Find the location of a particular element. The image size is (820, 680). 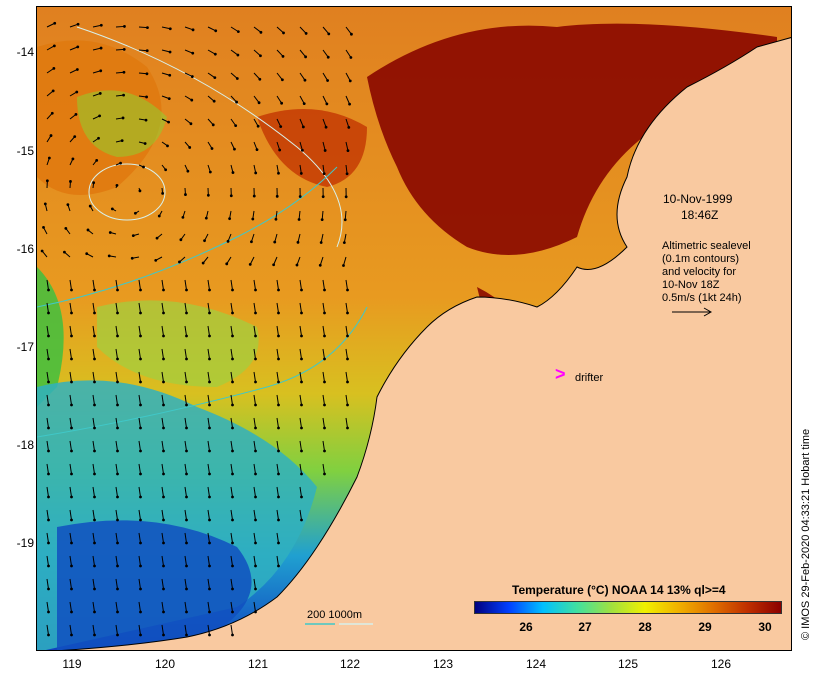

x-axis-label: 125 is located at coordinates (628, 664).